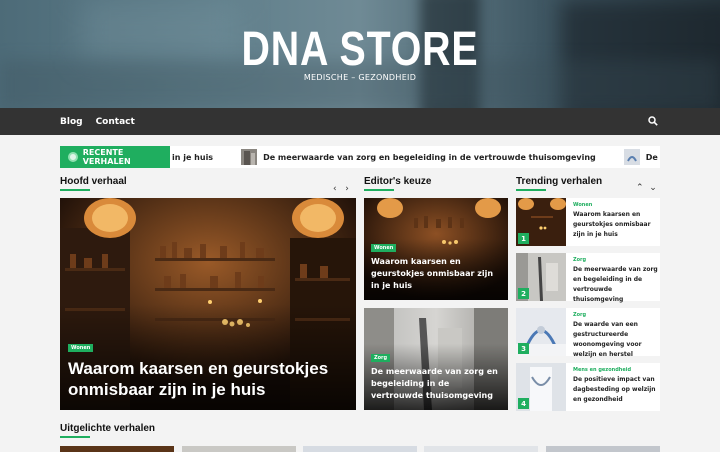 The height and width of the screenshot is (452, 720). I want to click on chevron-left-icon: ‹, so click(335, 189).